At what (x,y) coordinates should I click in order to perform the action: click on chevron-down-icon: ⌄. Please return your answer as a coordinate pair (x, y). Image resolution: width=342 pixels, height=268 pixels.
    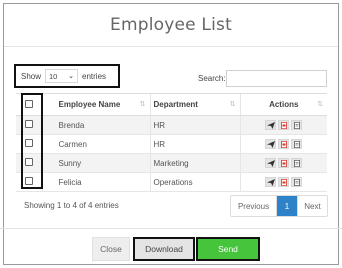
    Looking at the image, I should click on (71, 76).